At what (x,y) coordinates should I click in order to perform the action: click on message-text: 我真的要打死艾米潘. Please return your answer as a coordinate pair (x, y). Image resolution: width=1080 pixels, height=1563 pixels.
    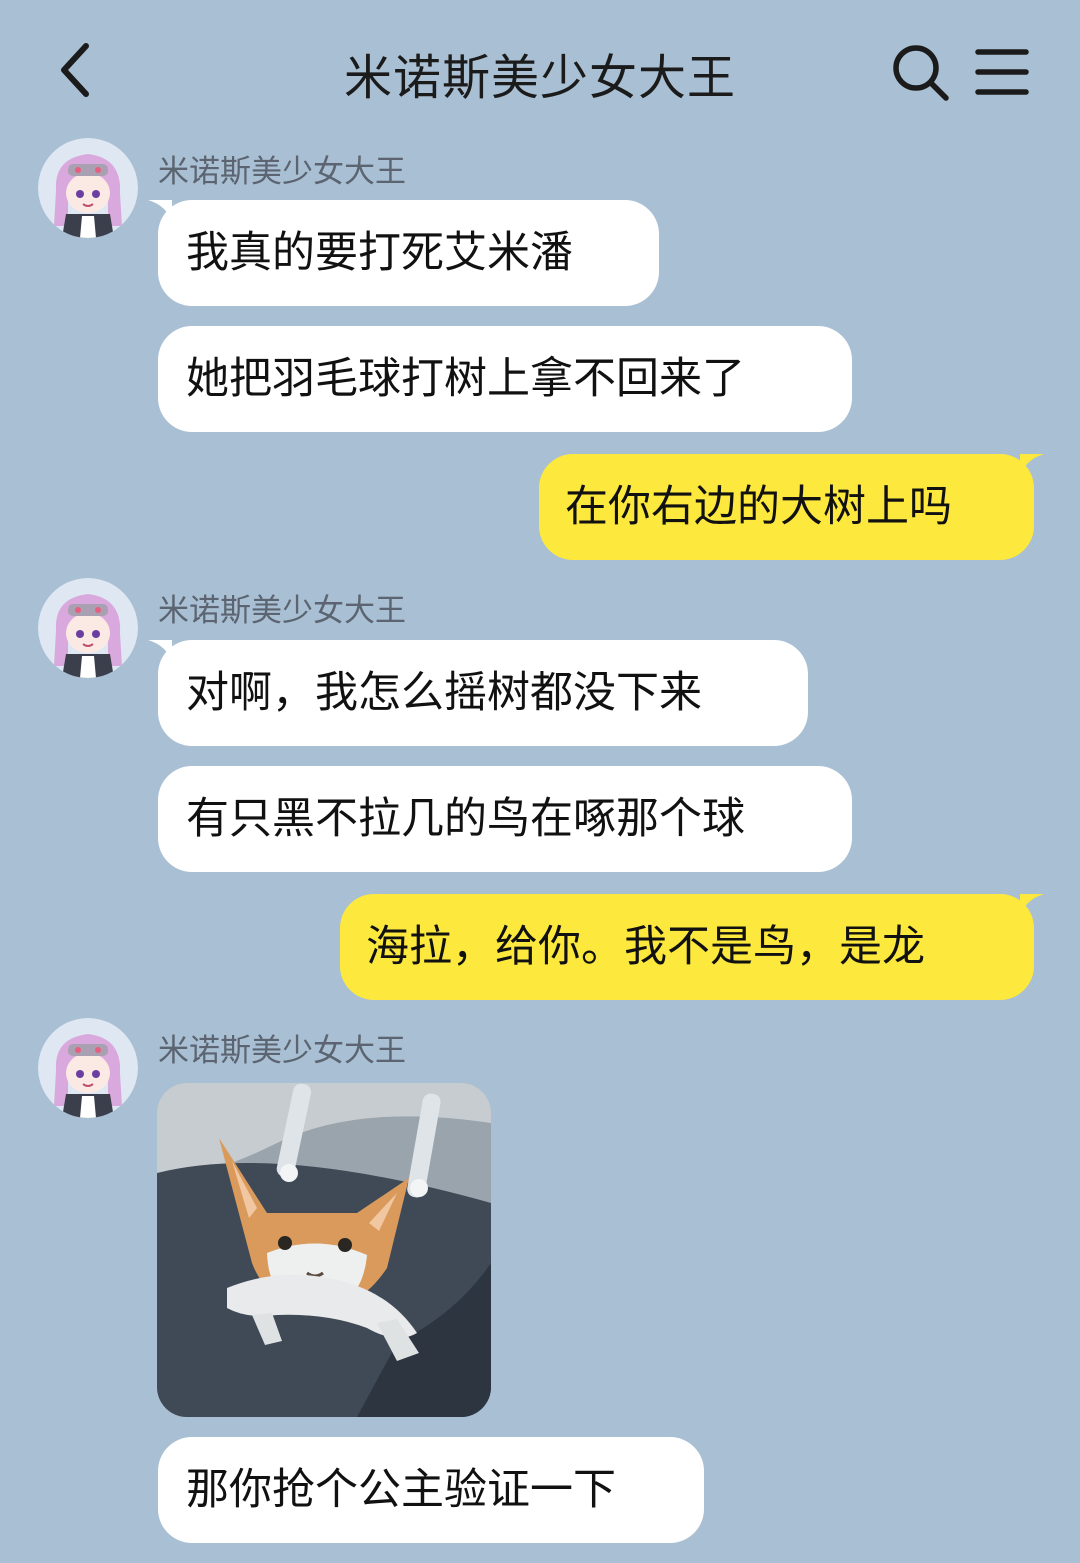
    Looking at the image, I should click on (379, 253).